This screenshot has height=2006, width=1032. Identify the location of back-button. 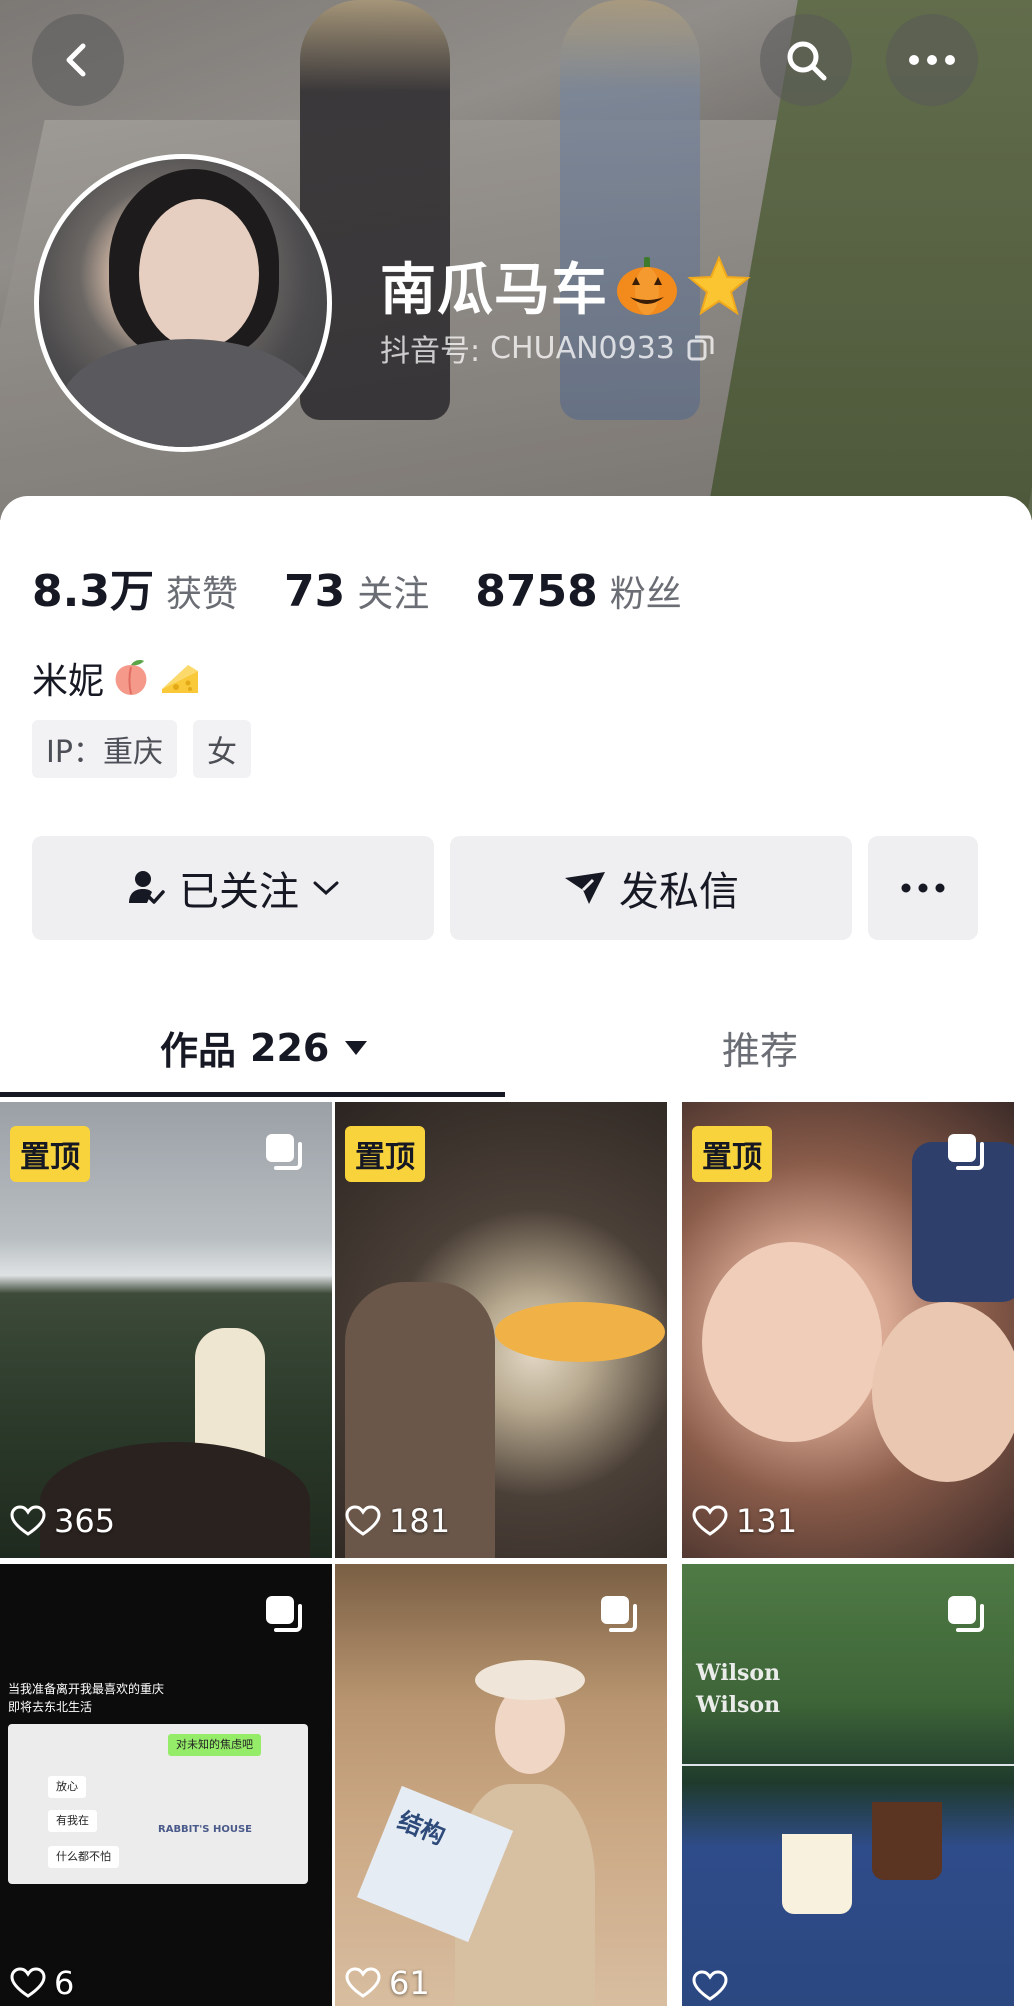
(78, 60).